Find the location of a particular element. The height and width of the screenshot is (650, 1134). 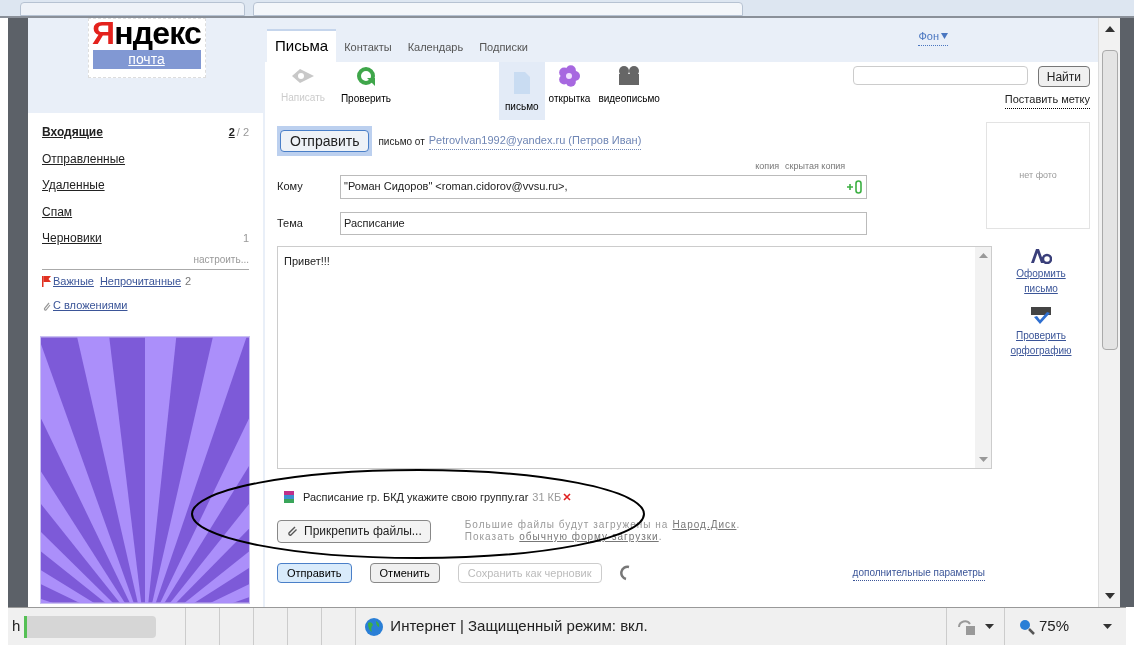

side-tool-link: Оформить письмо is located at coordinates (1041, 280).